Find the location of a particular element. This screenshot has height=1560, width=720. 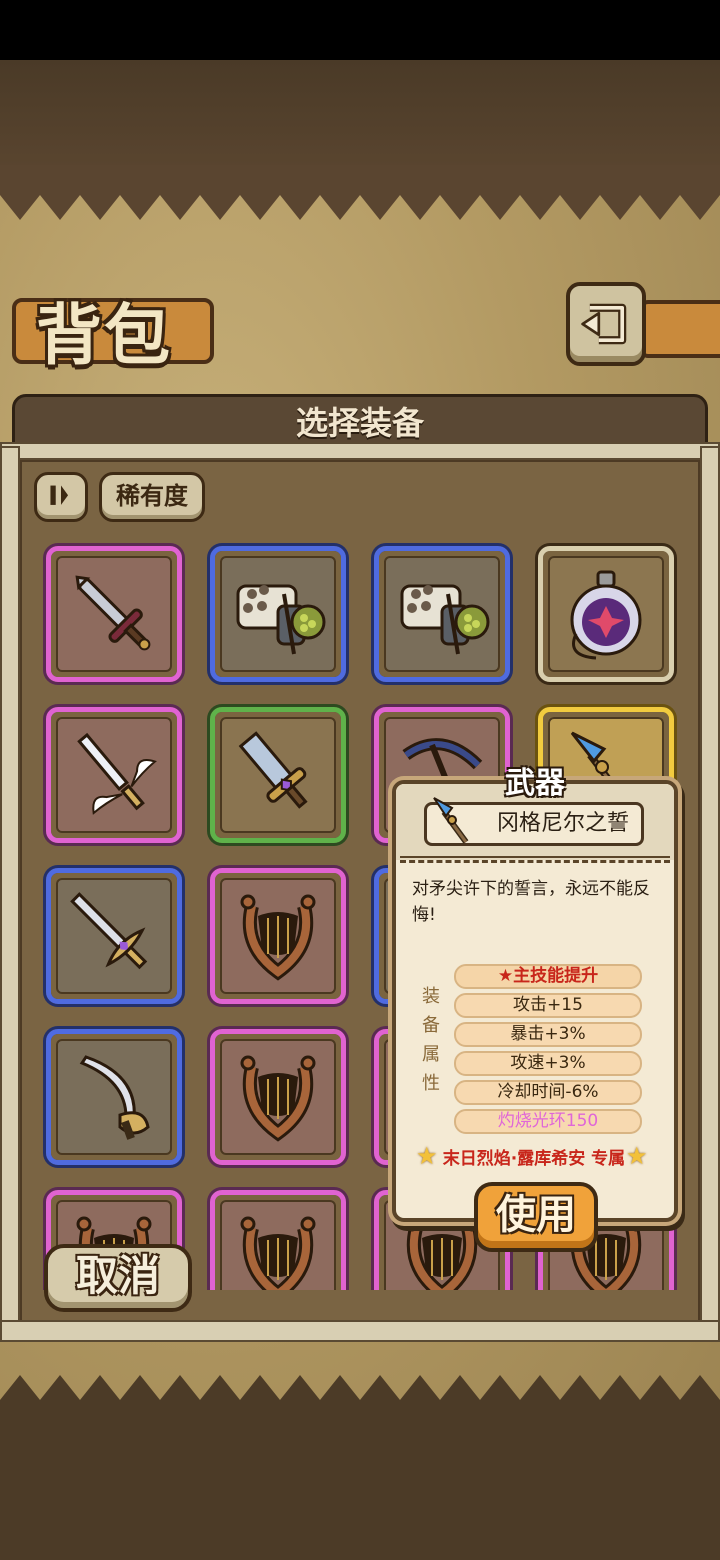

cancel-button: 取消 is located at coordinates (118, 1278).